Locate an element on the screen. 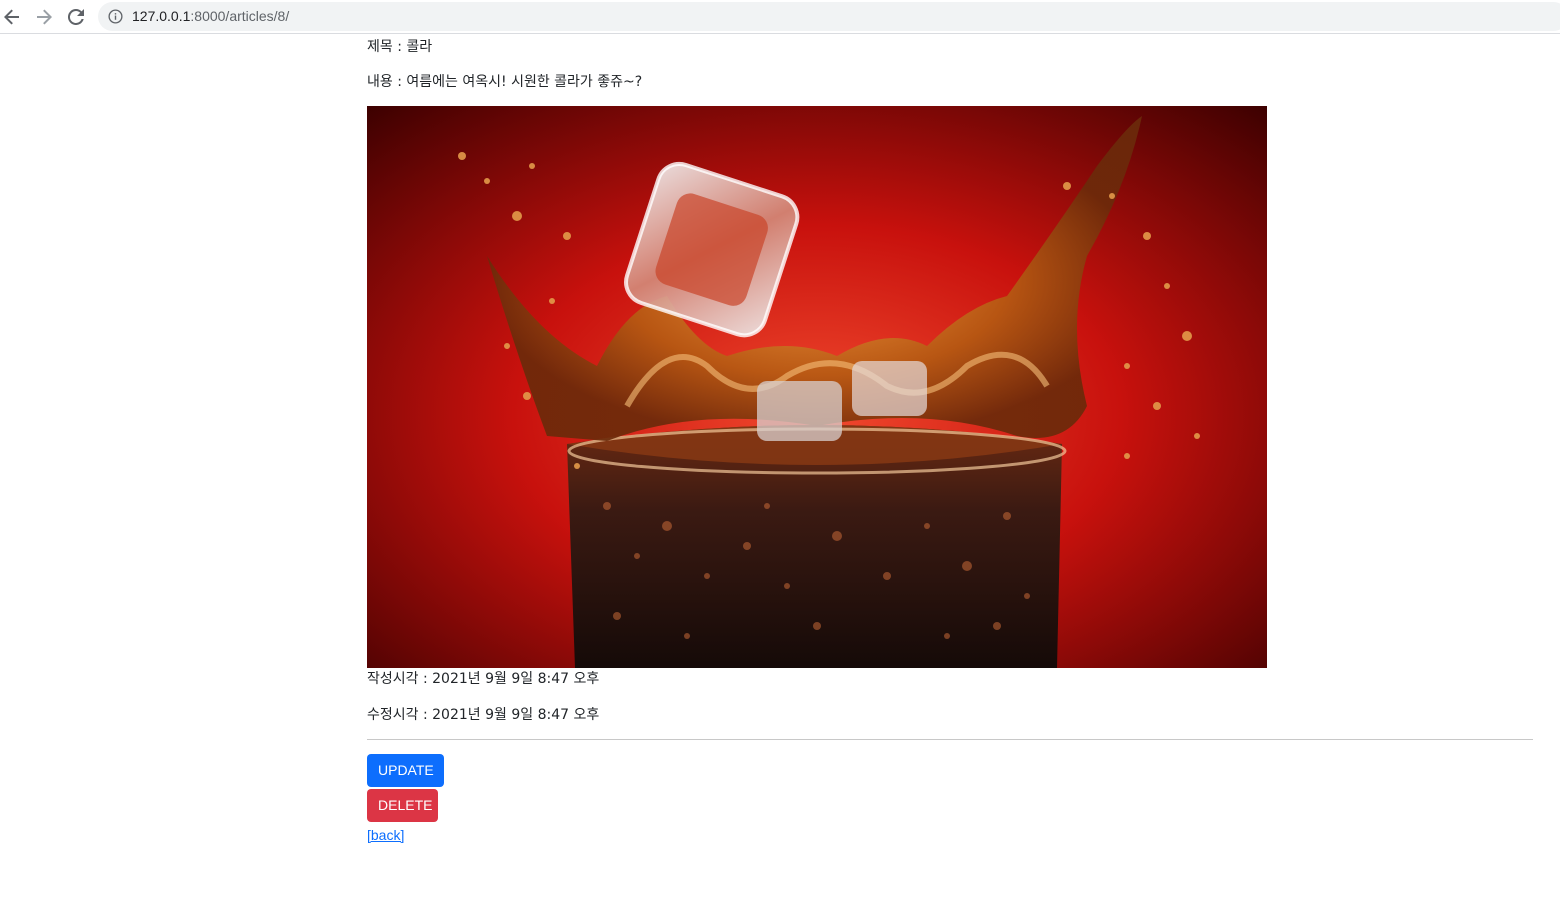 This screenshot has width=1560, height=898. divider is located at coordinates (950, 739).